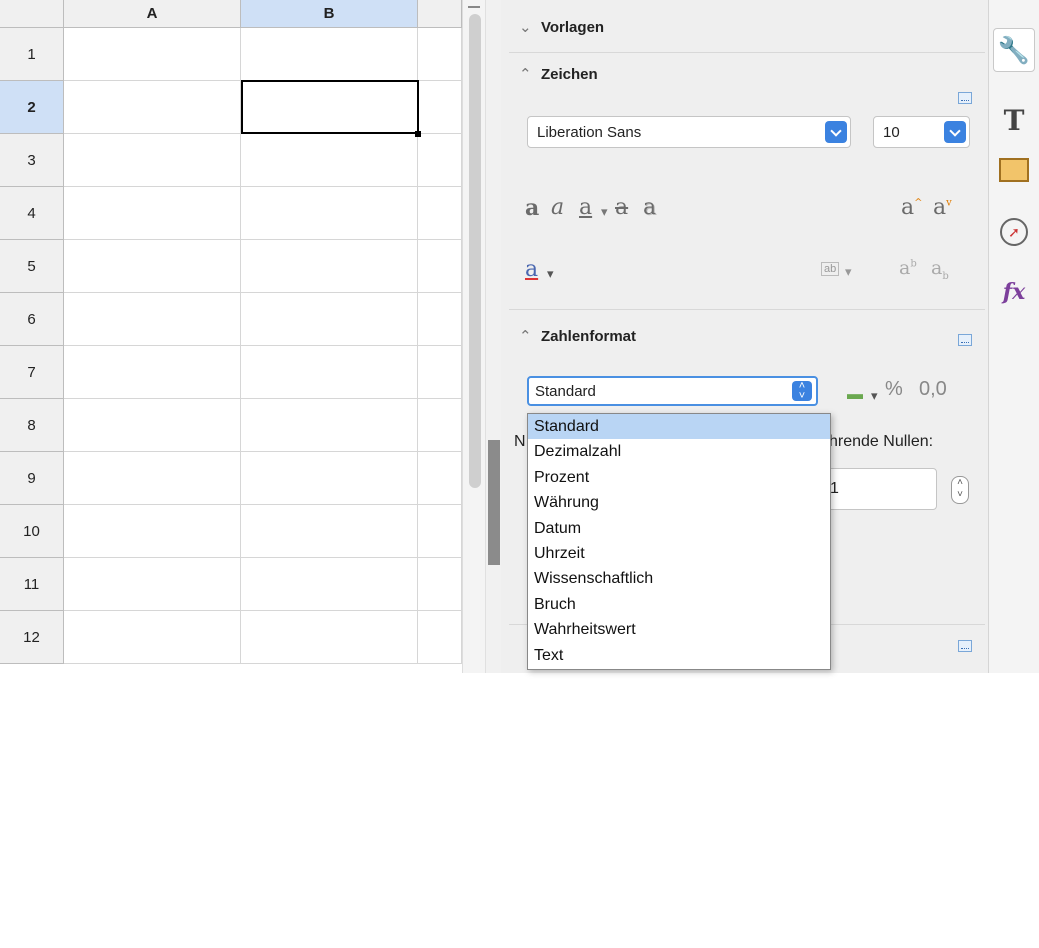 Image resolution: width=1039 pixels, height=948 pixels. I want to click on character-spacing-icon: ab, so click(830, 269).